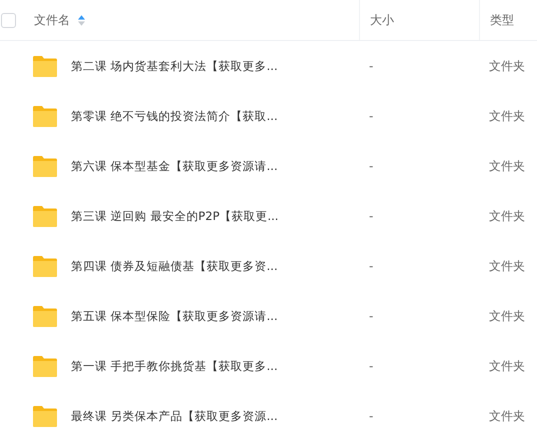 The height and width of the screenshot is (437, 537). What do you see at coordinates (8, 20) in the screenshot?
I see `select-all-checkbox` at bounding box center [8, 20].